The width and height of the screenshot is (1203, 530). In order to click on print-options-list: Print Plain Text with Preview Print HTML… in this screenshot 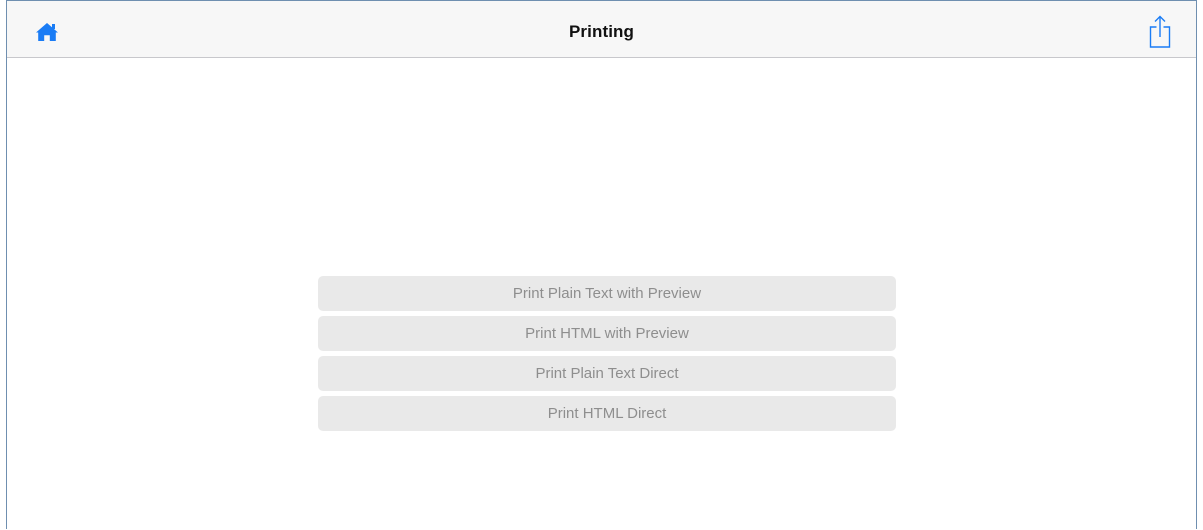, I will do `click(607, 356)`.